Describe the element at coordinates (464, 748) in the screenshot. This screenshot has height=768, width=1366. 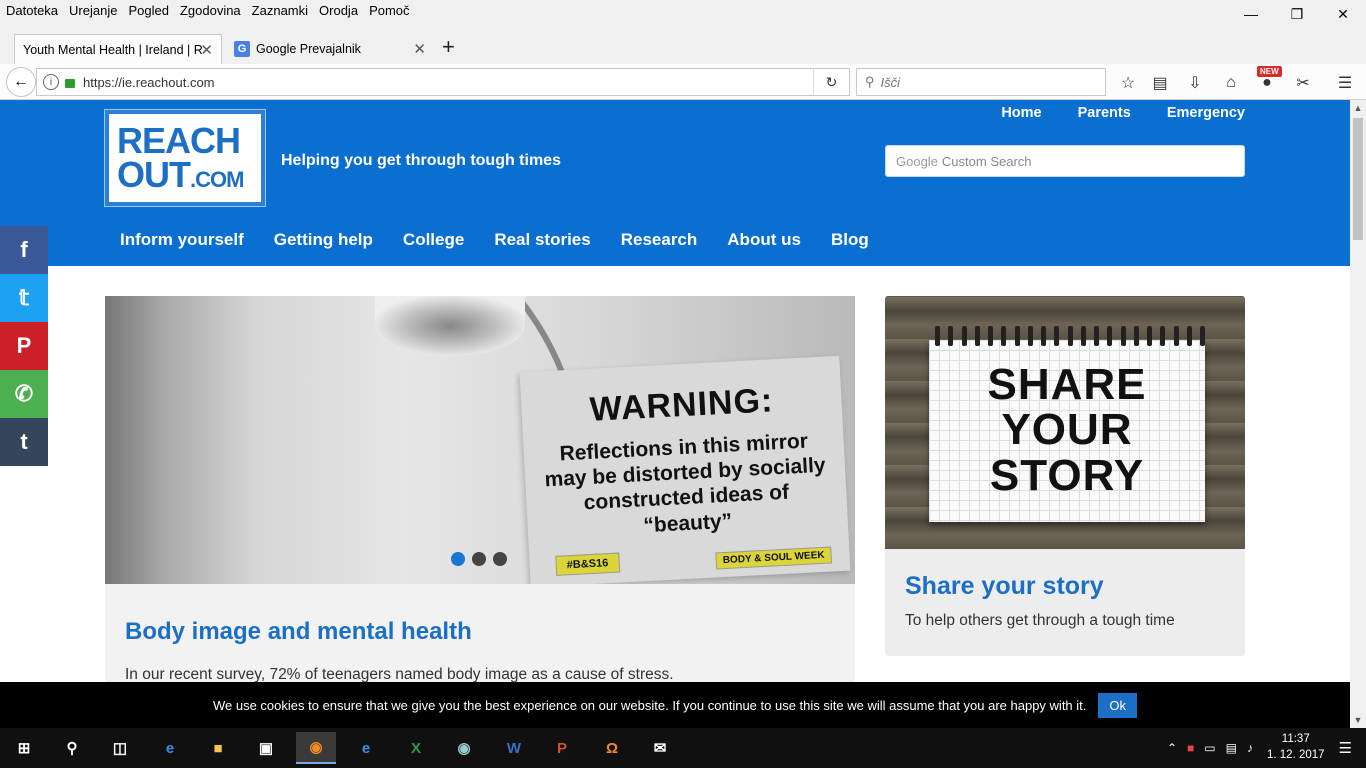
I see `thunderbird-icon: ◉` at that location.